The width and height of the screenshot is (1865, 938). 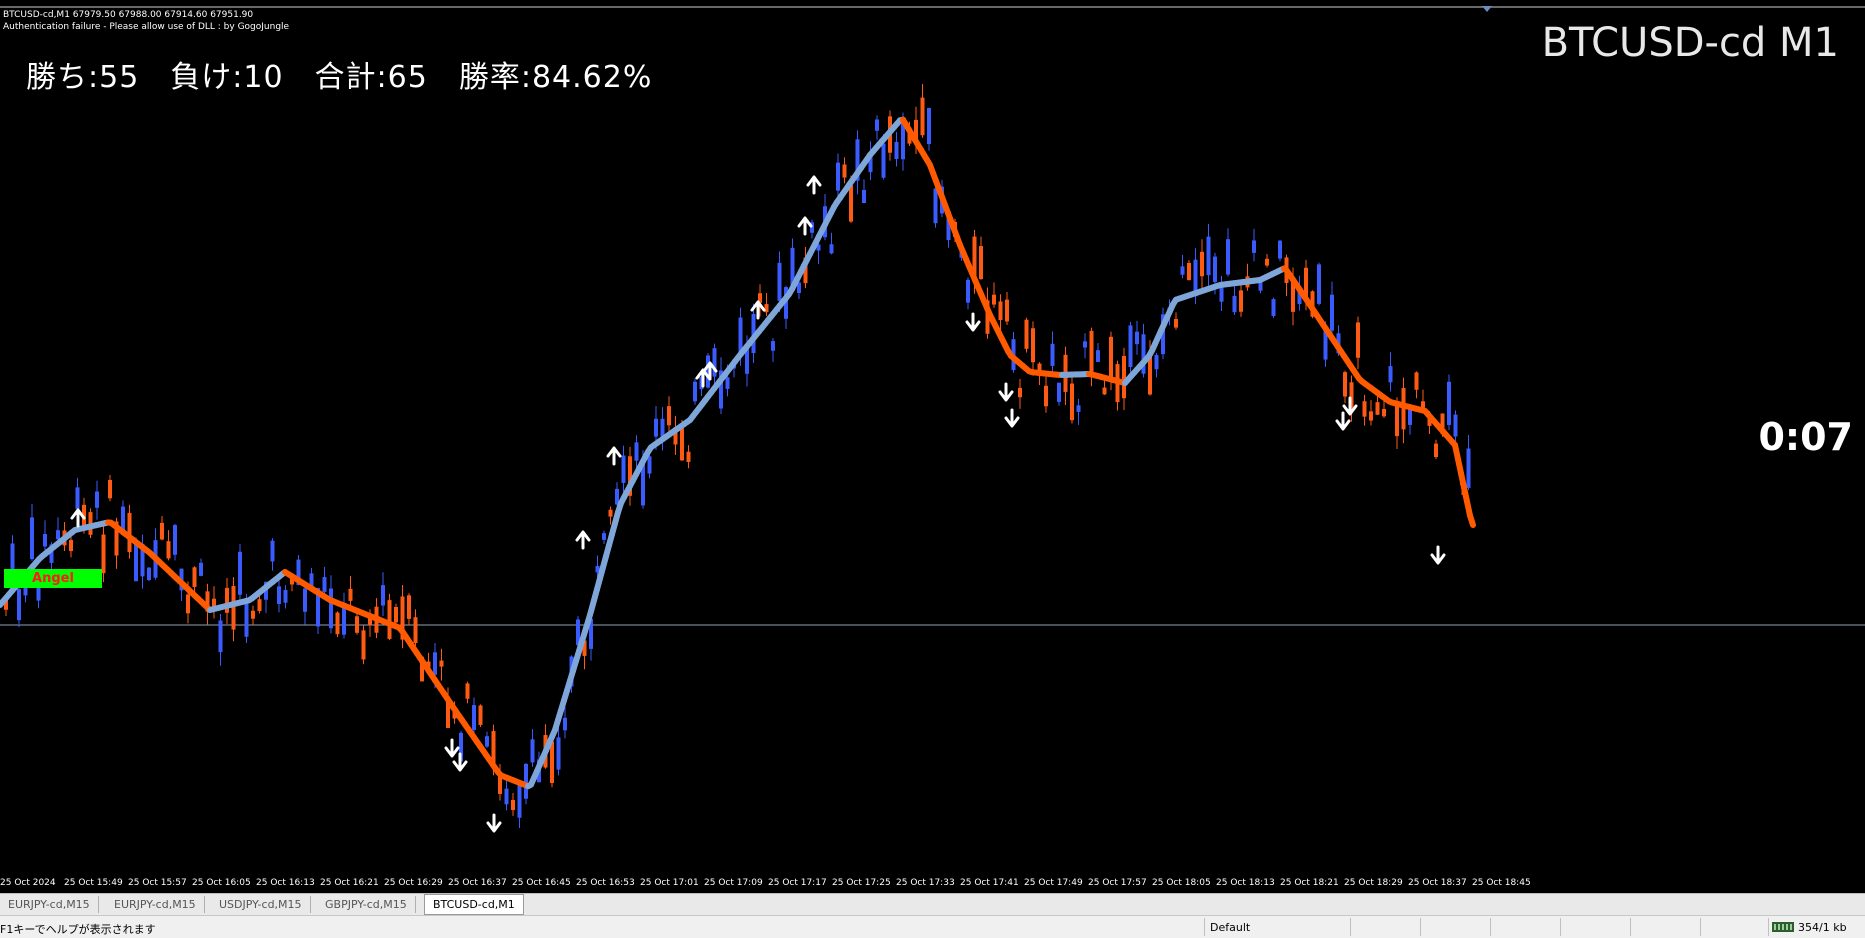 What do you see at coordinates (1690, 43) in the screenshot?
I see `symbol-title: BTCUSD-cd M1` at bounding box center [1690, 43].